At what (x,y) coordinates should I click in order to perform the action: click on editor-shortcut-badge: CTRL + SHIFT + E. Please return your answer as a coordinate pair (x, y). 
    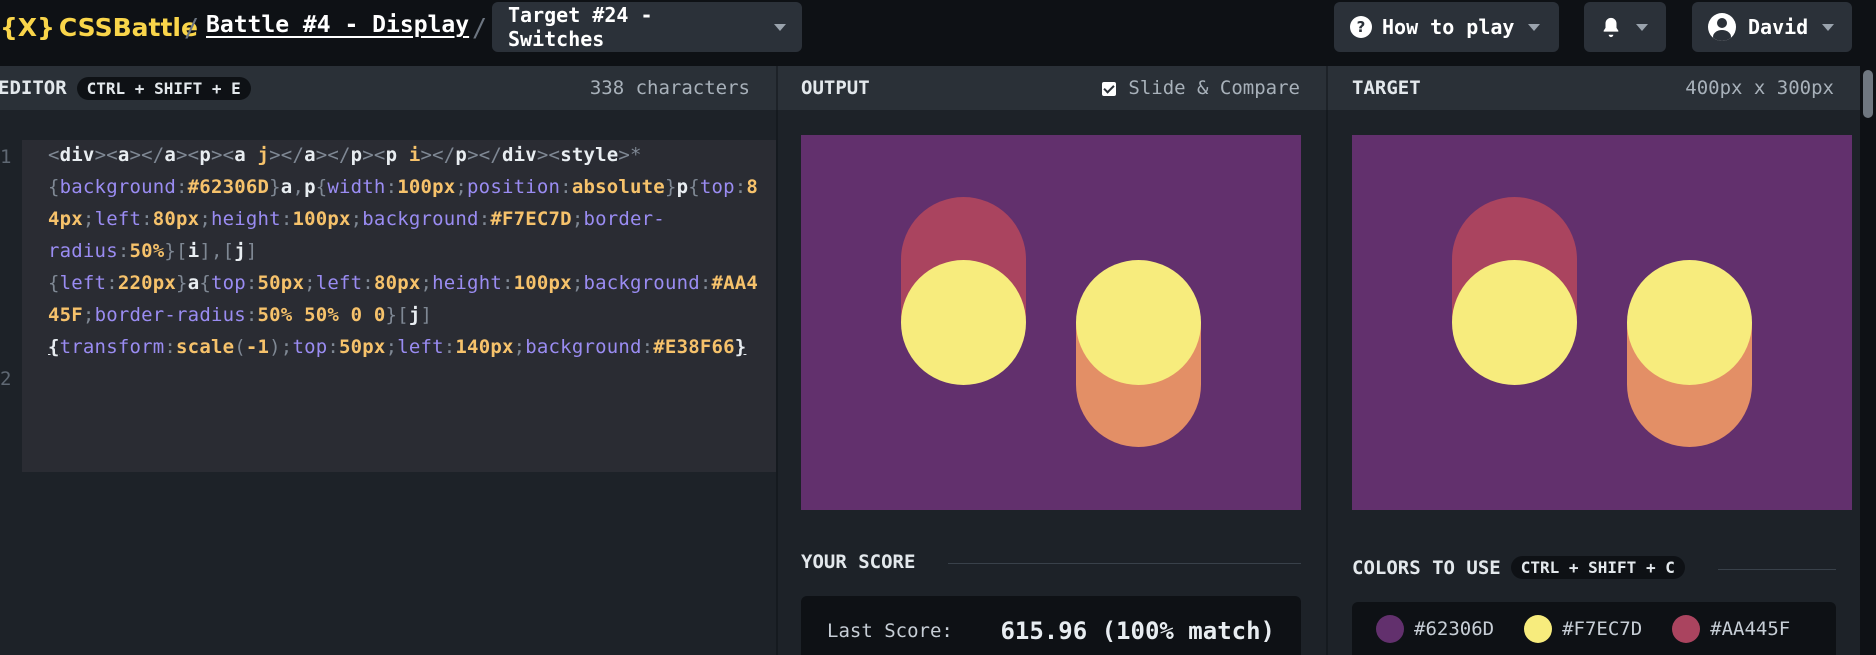
    Looking at the image, I should click on (163, 88).